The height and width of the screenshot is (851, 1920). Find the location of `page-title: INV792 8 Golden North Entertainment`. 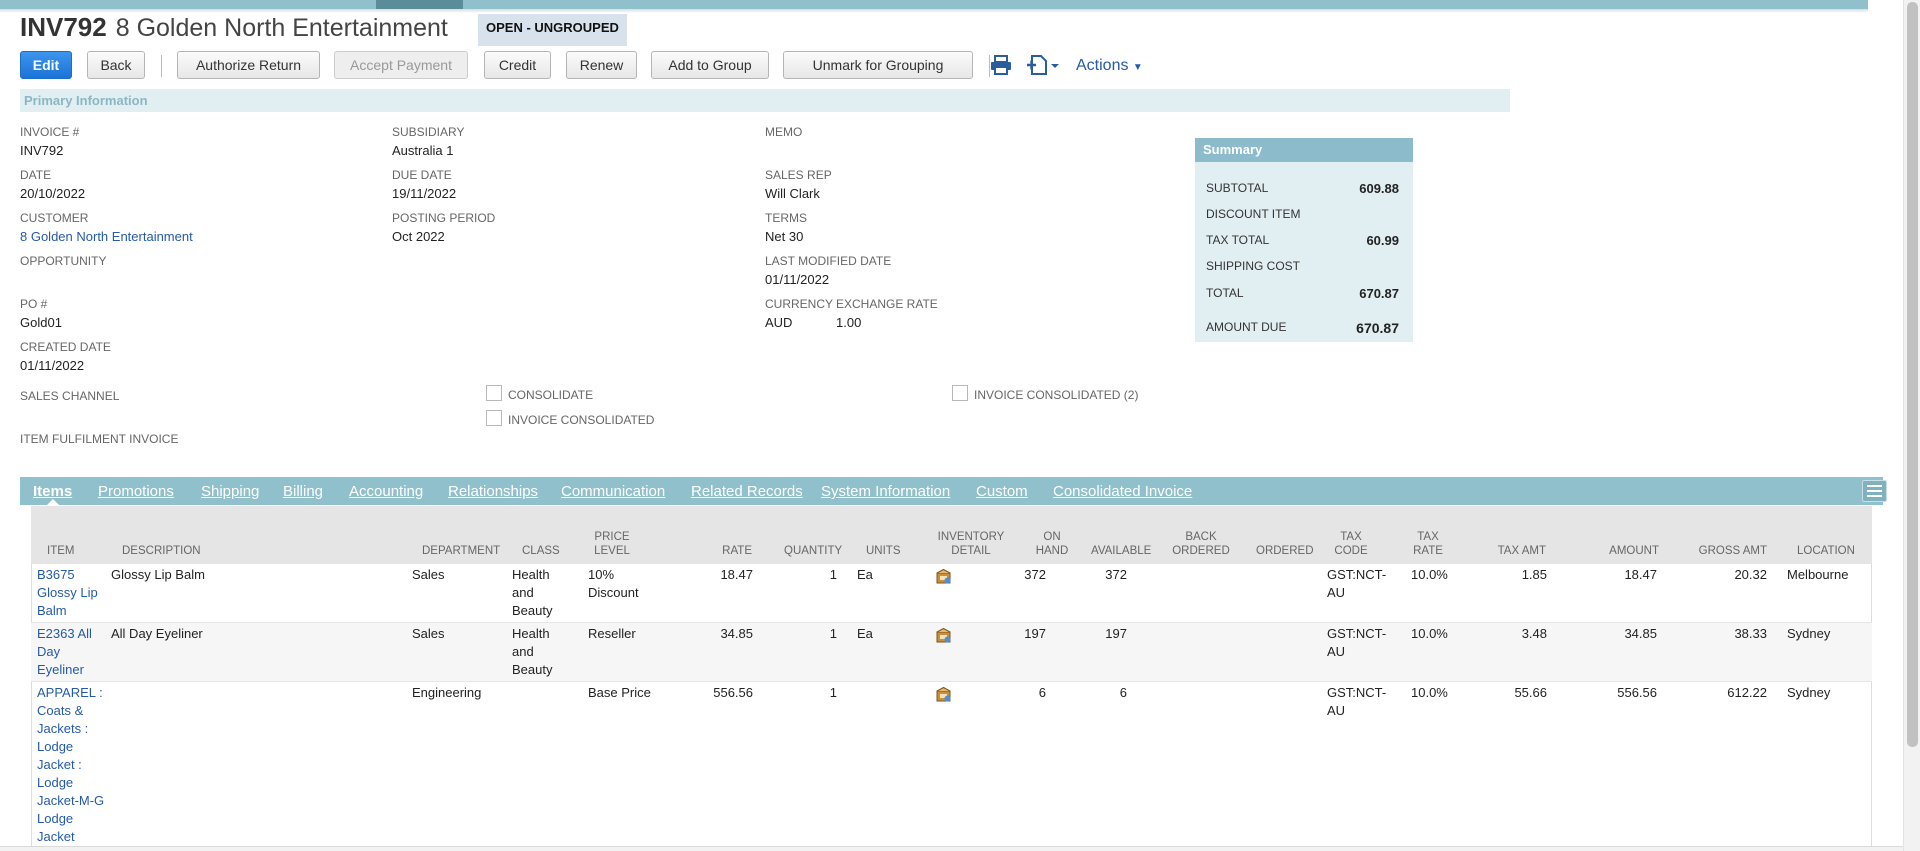

page-title: INV792 8 Golden North Entertainment is located at coordinates (234, 29).